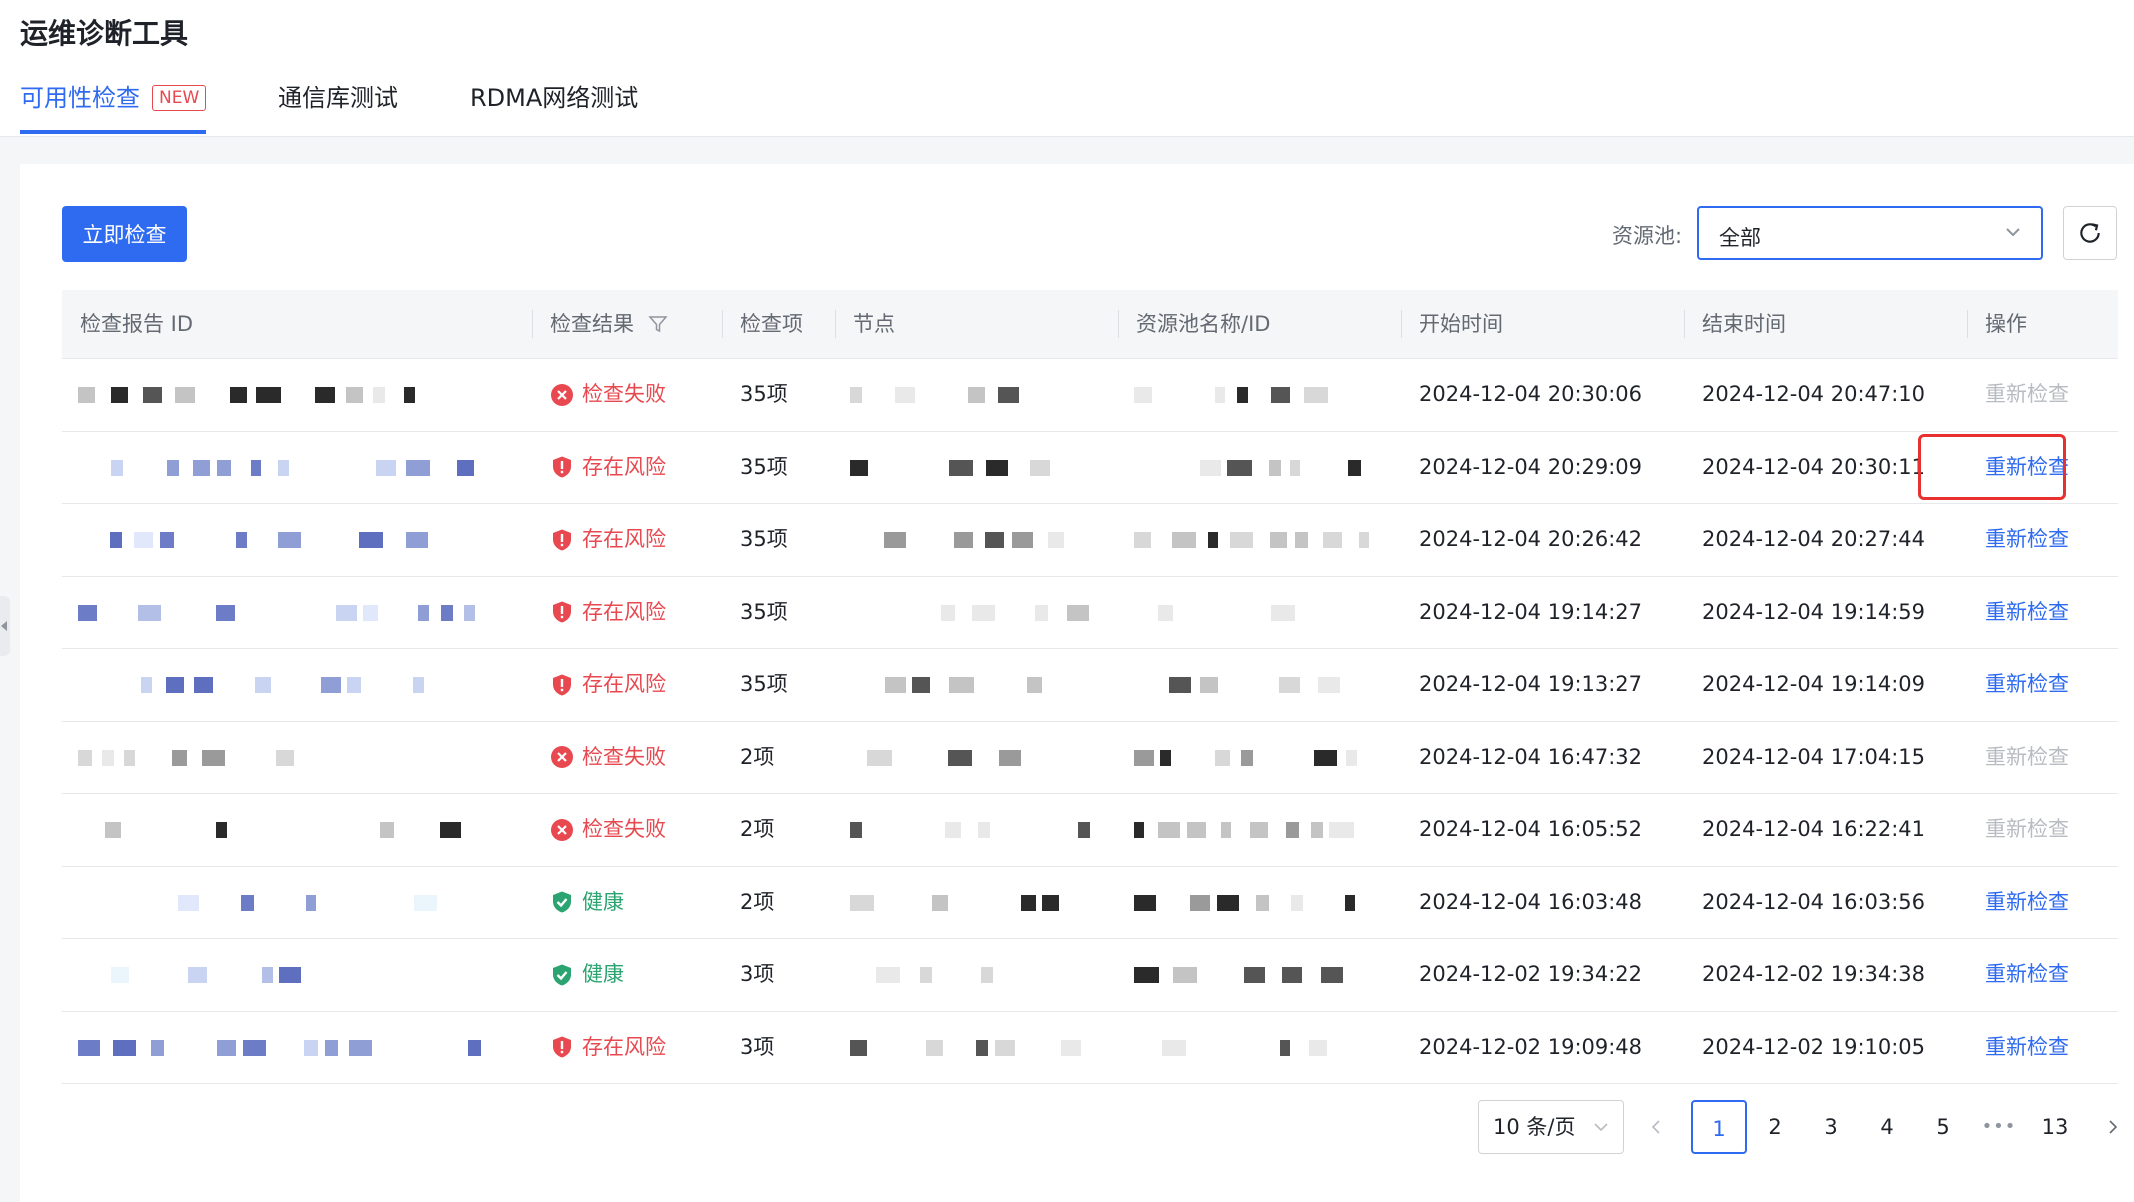  Describe the element at coordinates (1531, 539) in the screenshot. I see `start-time-cell: 2024-12-04 20:26:42` at that location.